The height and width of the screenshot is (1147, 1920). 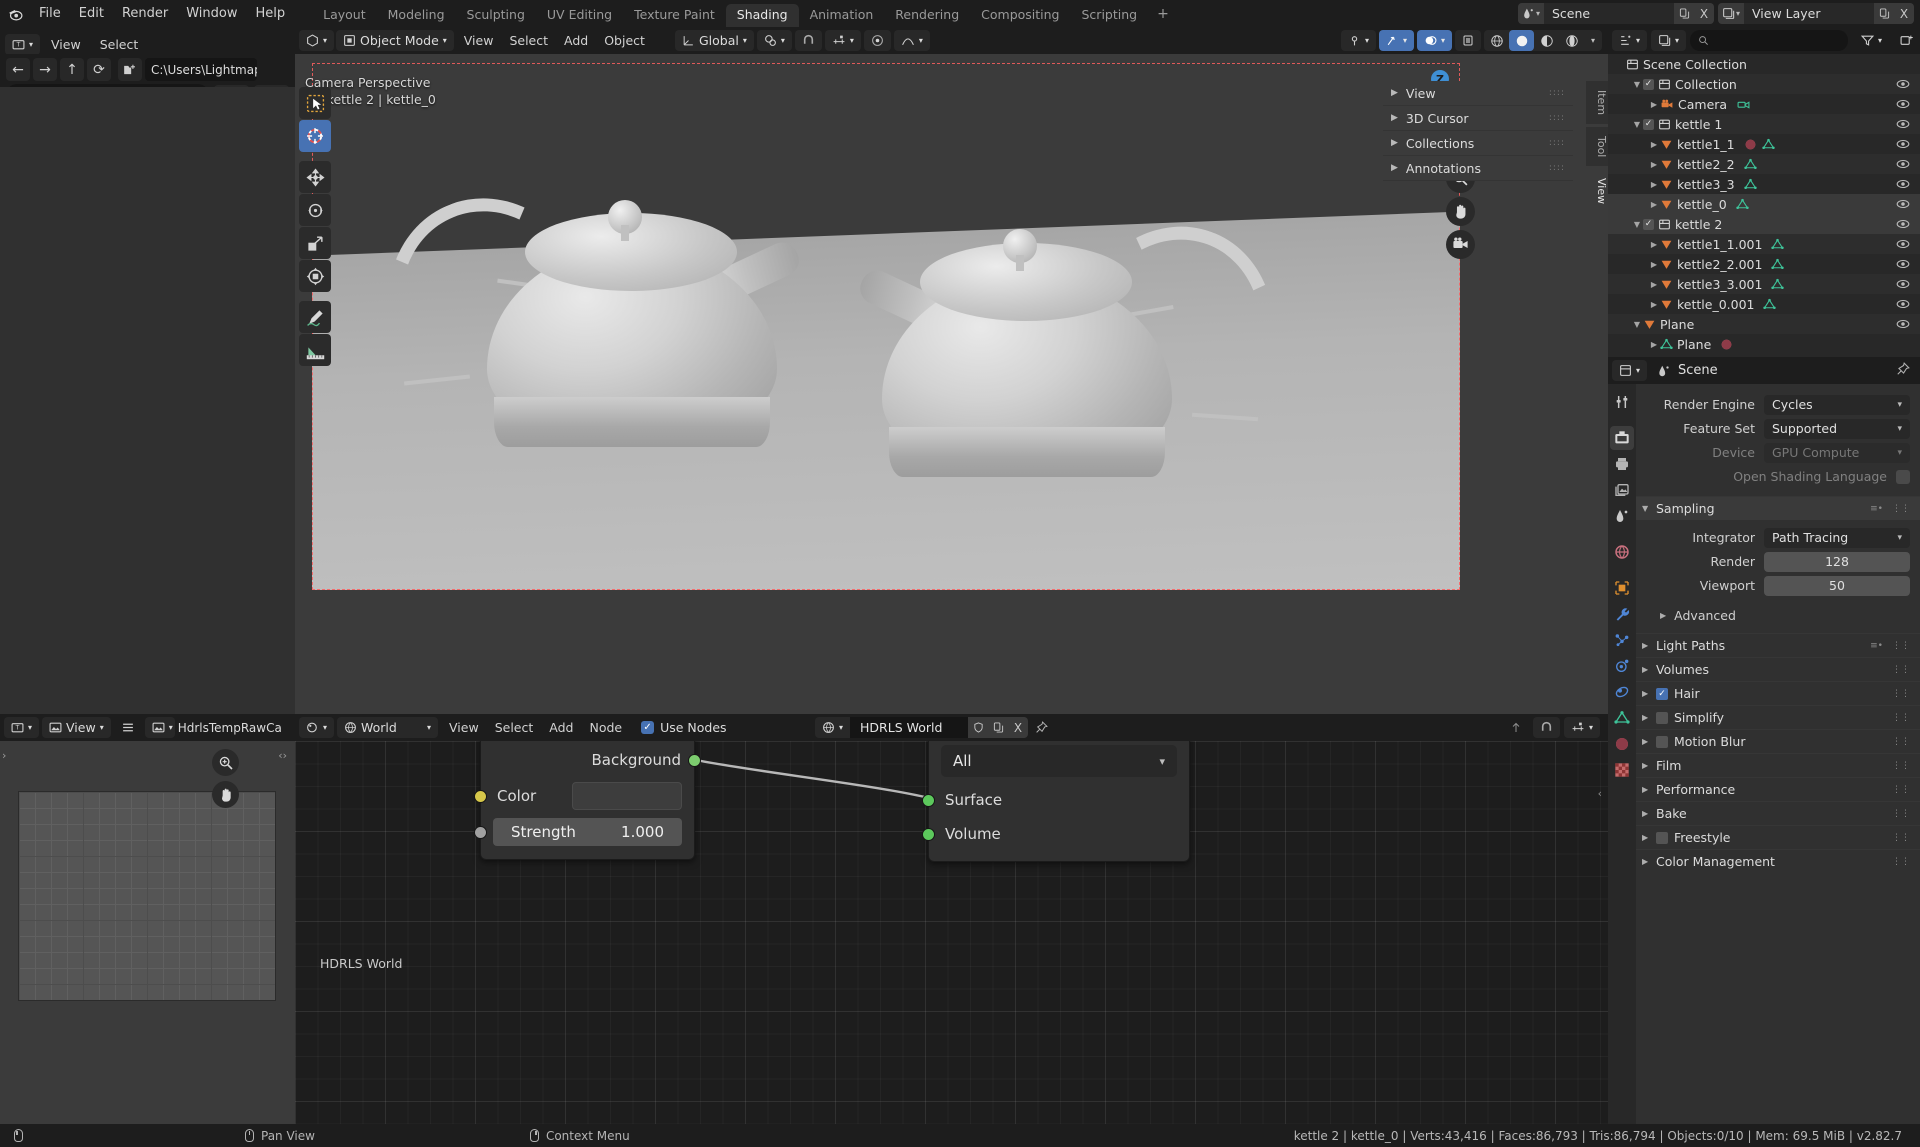 I want to click on sidebar-tab-tool: Tool, so click(x=1597, y=147).